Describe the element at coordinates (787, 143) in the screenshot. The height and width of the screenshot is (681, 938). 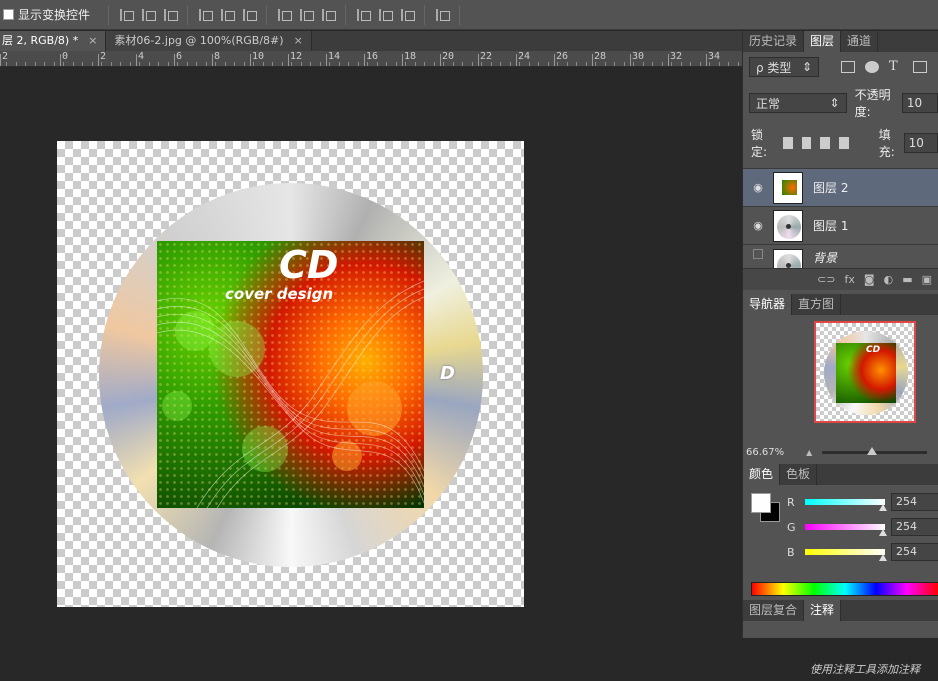
I see `lock-transparent-icon` at that location.